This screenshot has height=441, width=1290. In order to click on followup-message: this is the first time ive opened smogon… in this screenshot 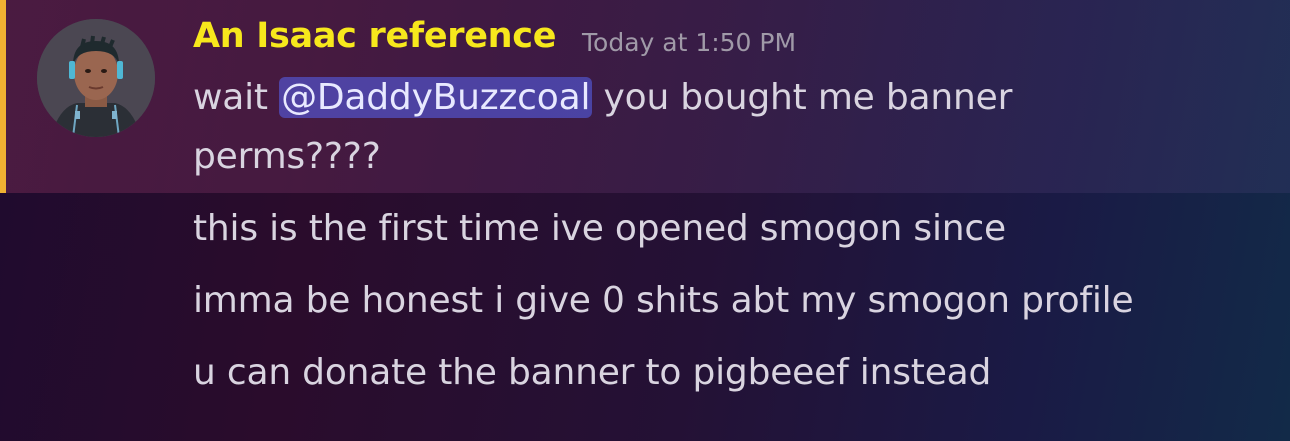, I will do `click(599, 228)`.